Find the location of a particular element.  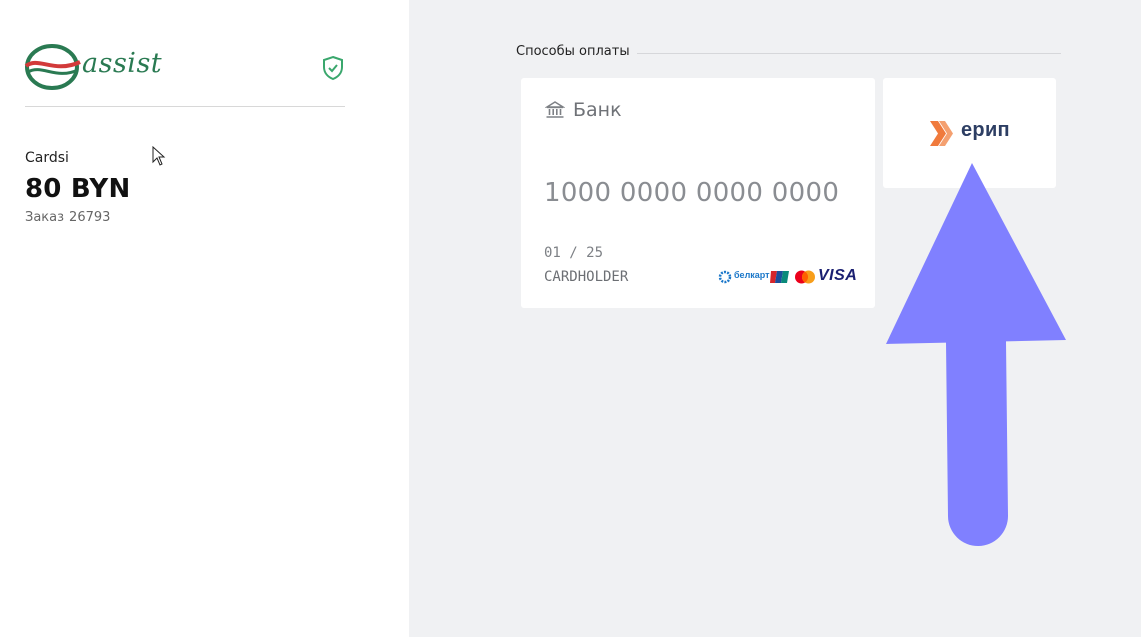

bank-building-icon is located at coordinates (555, 110).